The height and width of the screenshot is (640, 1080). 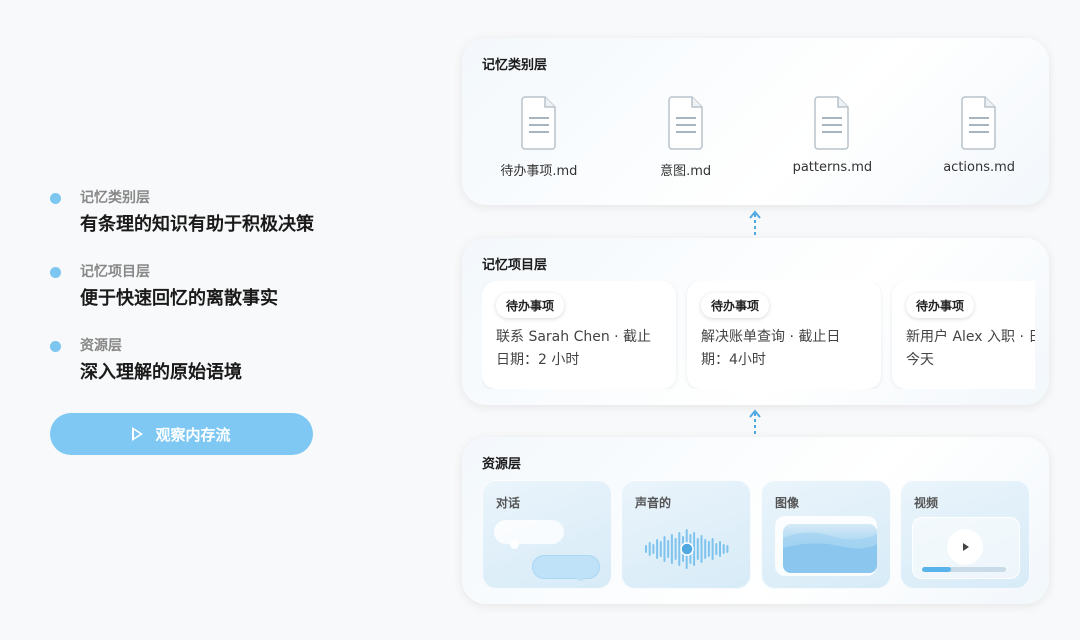 I want to click on file-name: patterns.md, so click(x=832, y=167).